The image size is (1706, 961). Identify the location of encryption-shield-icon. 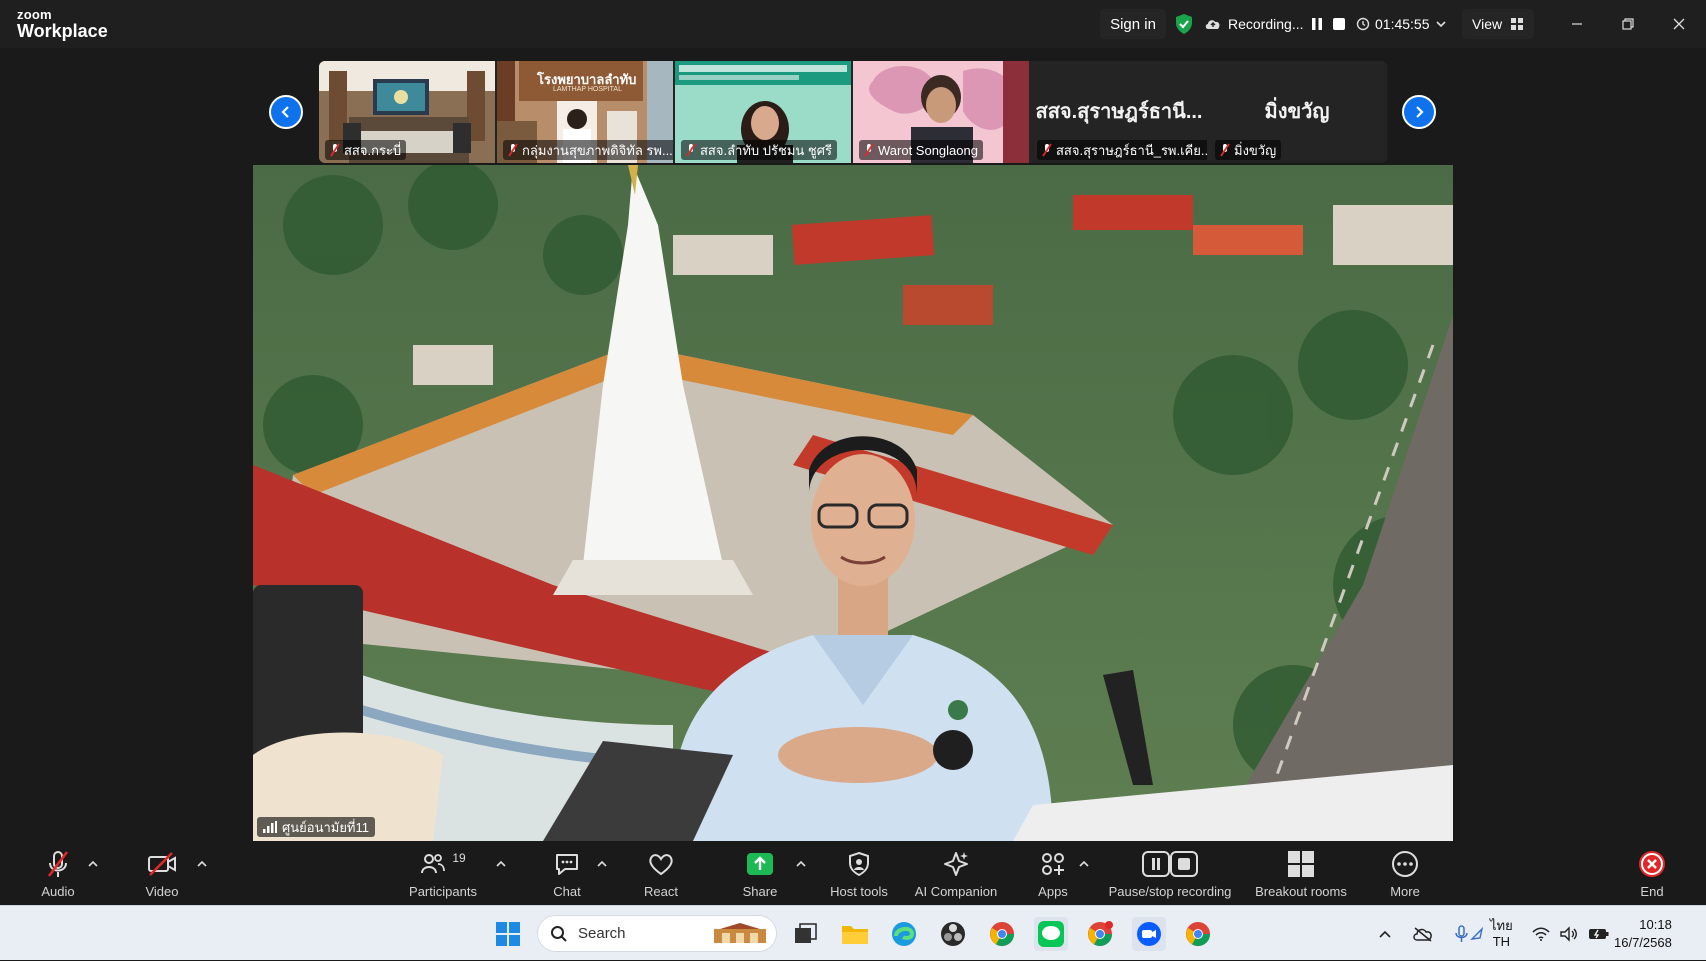
(1184, 24).